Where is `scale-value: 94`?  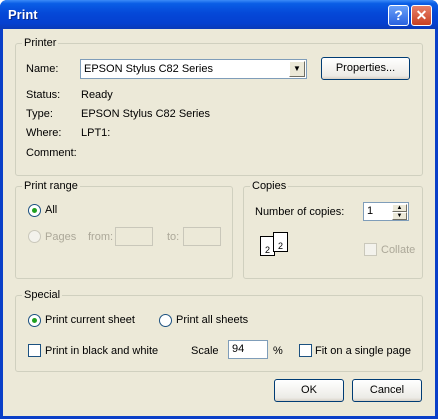 scale-value: 94 is located at coordinates (238, 349).